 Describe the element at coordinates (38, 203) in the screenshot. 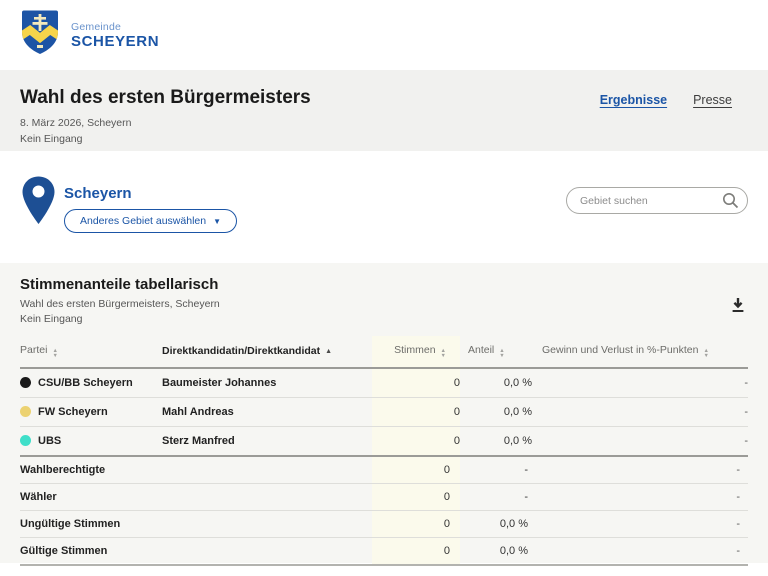

I see `map-pin-icon` at that location.